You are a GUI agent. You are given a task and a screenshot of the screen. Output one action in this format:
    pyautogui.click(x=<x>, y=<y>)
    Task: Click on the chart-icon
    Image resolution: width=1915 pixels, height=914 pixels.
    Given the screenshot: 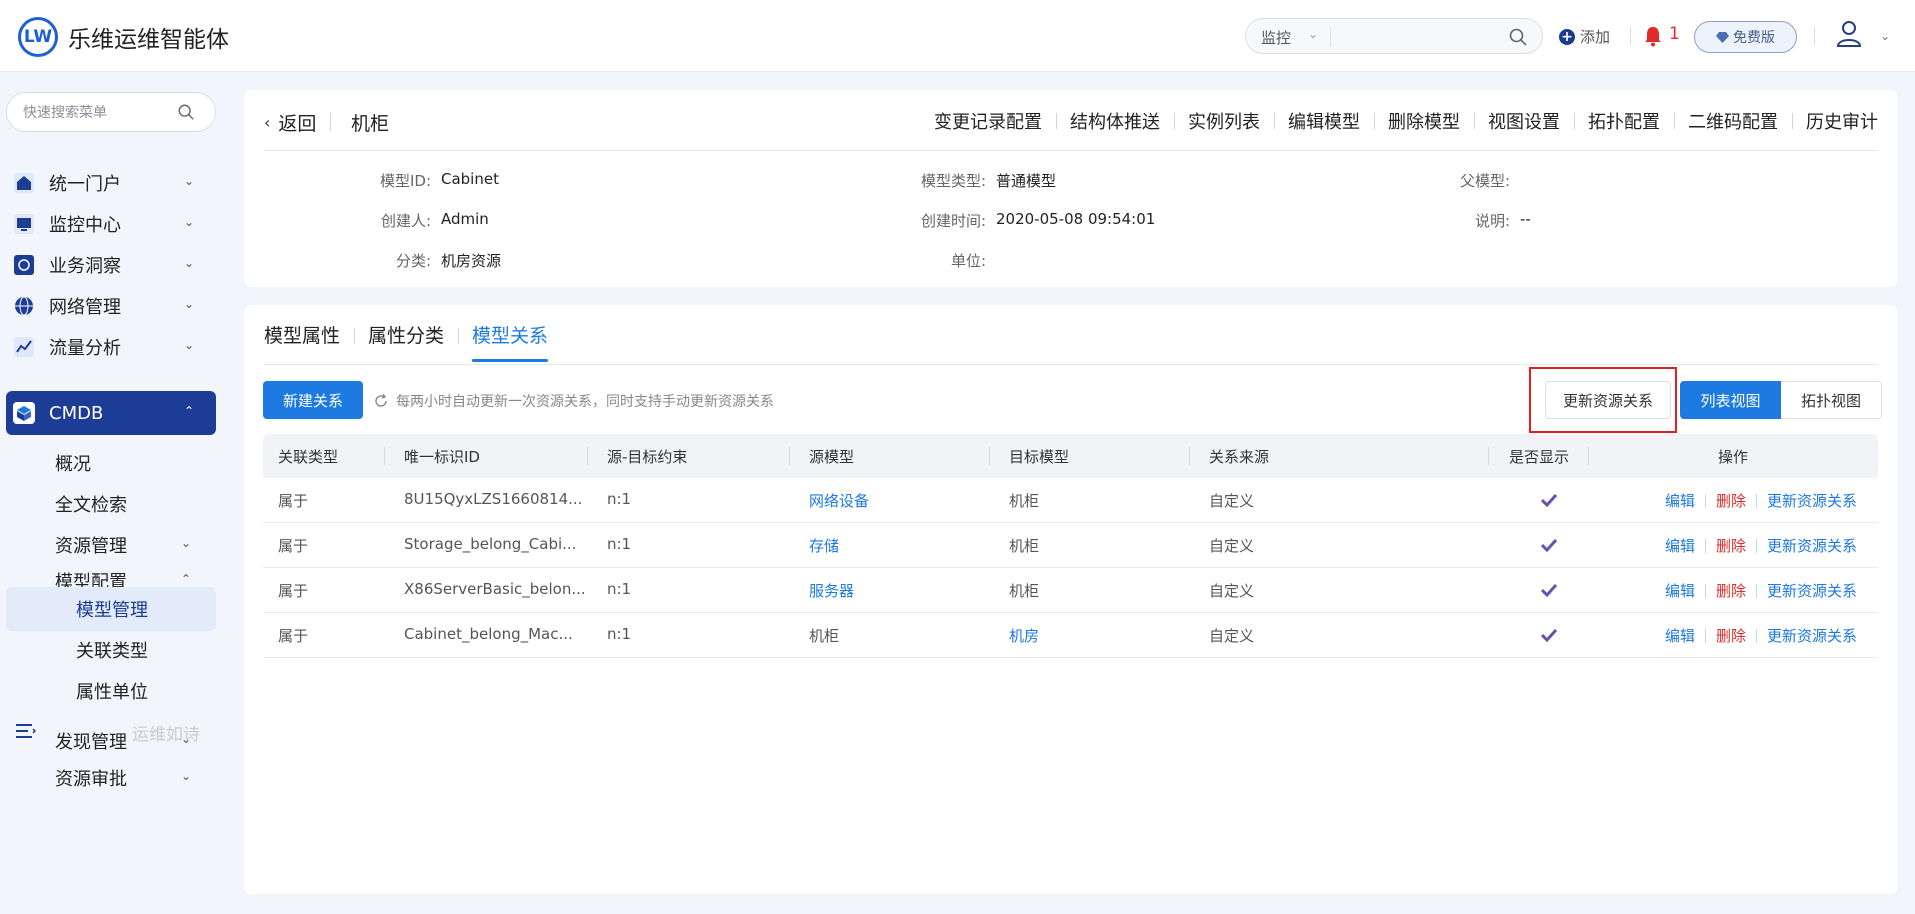 What is the action you would take?
    pyautogui.click(x=24, y=347)
    